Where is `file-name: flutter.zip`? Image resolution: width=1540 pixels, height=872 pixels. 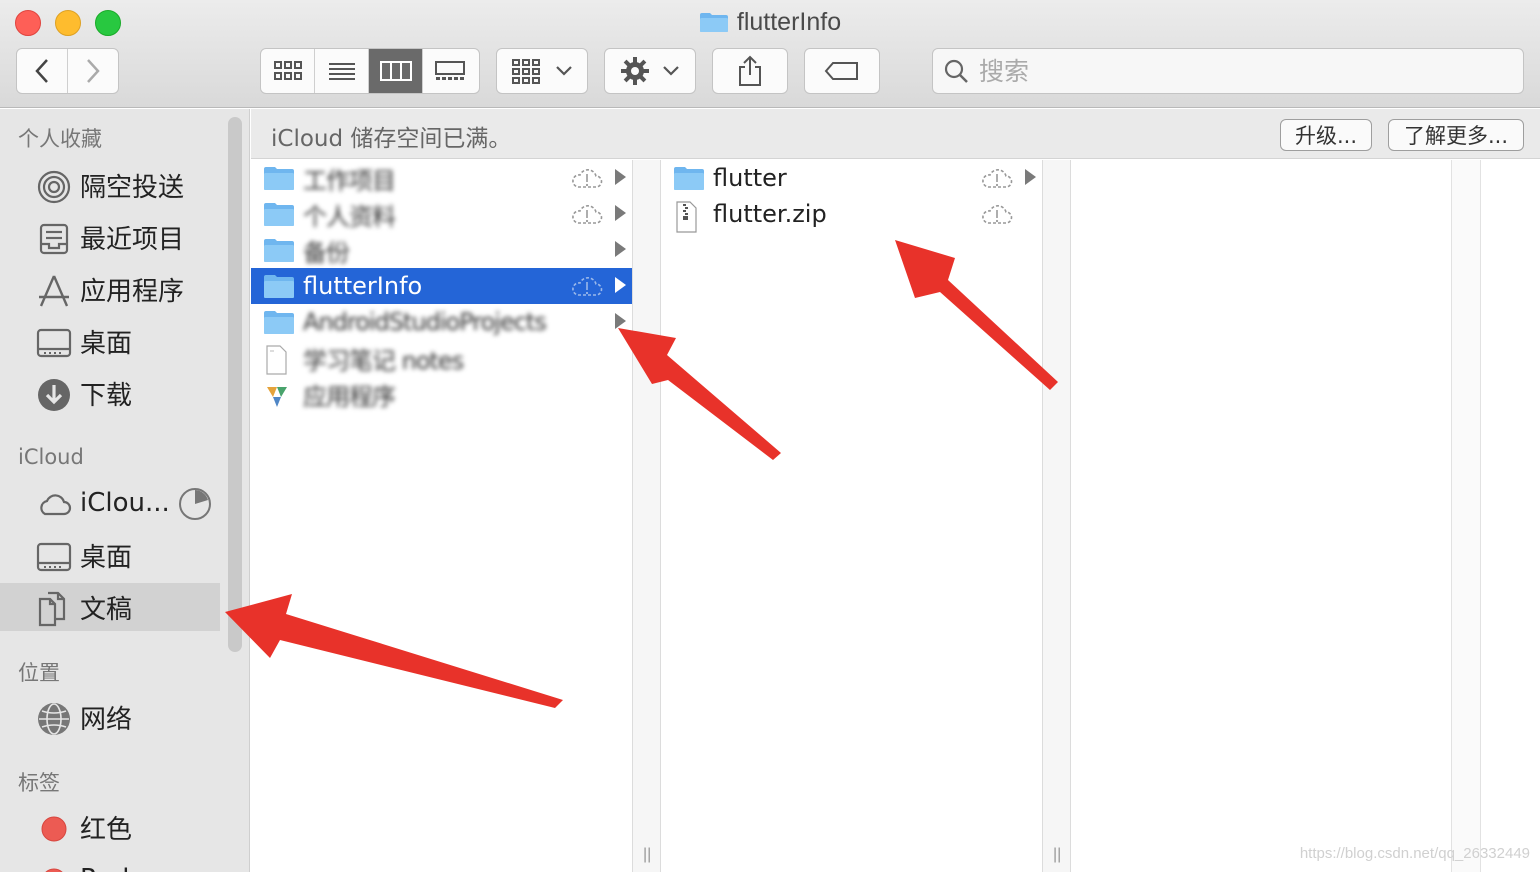
file-name: flutter.zip is located at coordinates (770, 214).